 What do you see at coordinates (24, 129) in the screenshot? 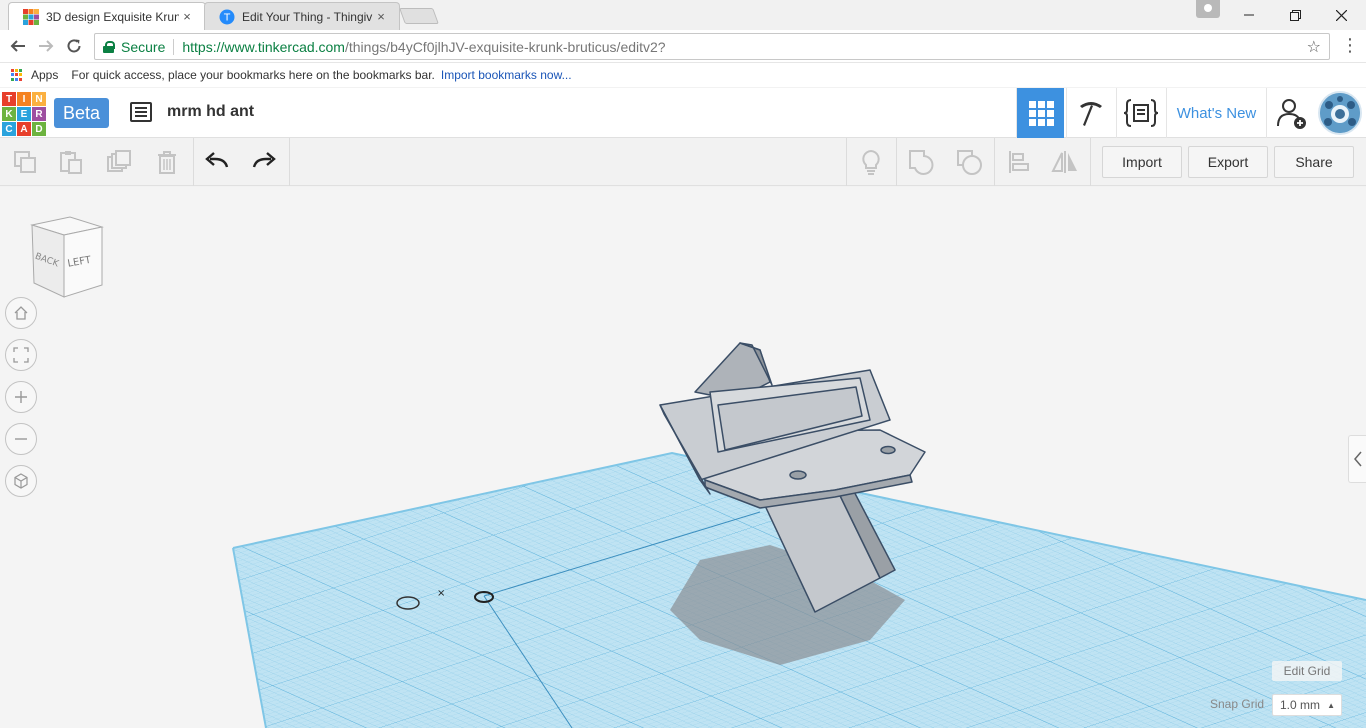
I see `logo-letter: A` at bounding box center [24, 129].